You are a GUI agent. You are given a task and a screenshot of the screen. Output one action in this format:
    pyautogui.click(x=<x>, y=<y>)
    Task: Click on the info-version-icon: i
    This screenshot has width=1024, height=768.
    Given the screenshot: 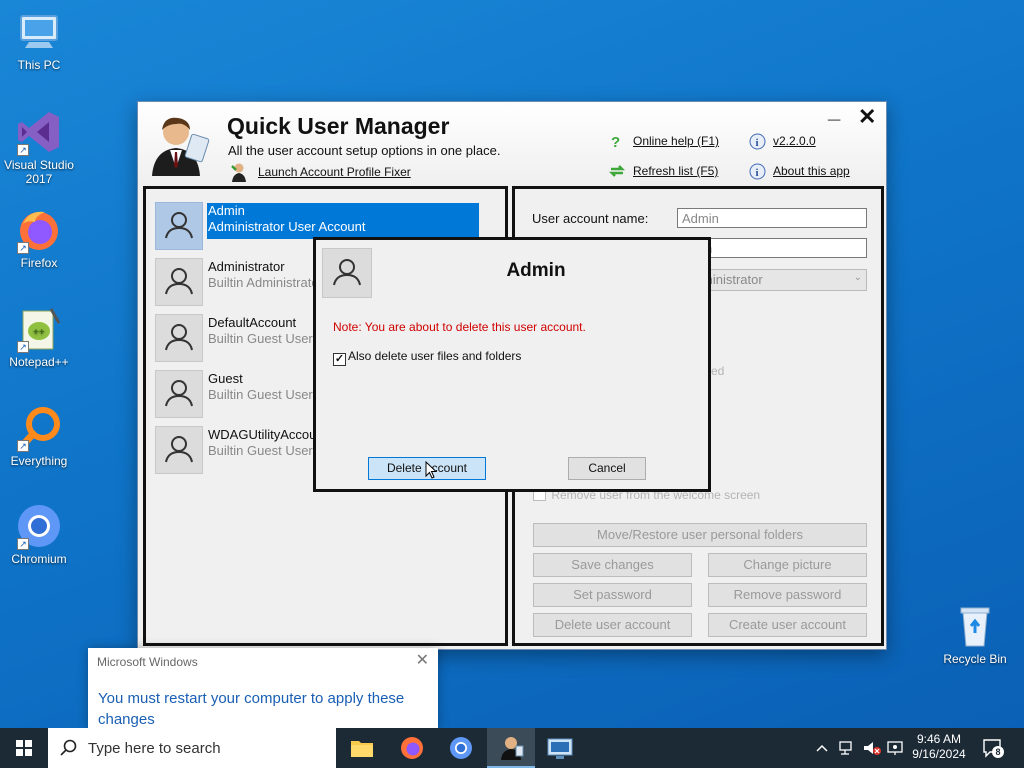 What is the action you would take?
    pyautogui.click(x=757, y=141)
    